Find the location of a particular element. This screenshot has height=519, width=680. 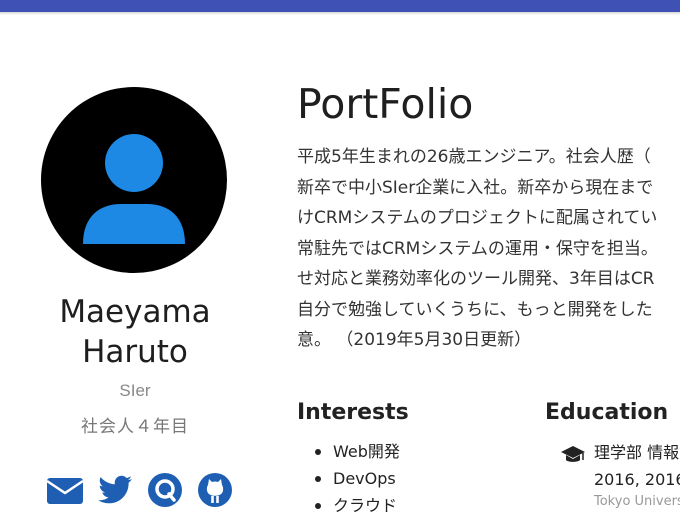

education-heading: Education is located at coordinates (607, 412).